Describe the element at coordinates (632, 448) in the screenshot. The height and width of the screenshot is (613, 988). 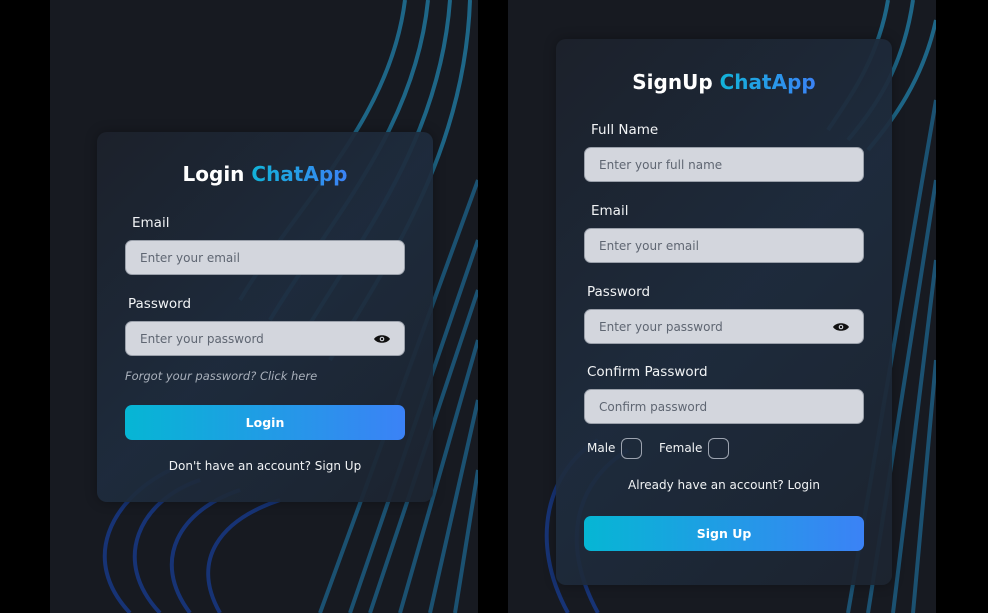
I see `male-checkbox` at that location.